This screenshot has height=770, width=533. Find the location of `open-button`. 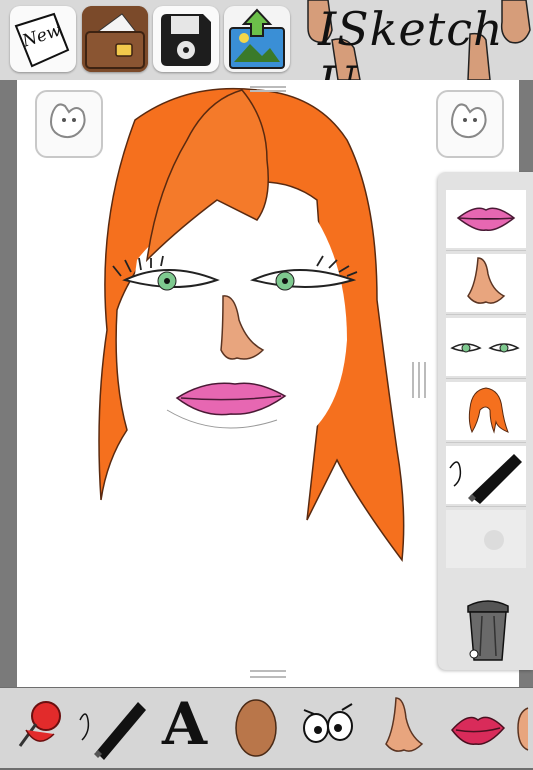

open-button is located at coordinates (115, 39).